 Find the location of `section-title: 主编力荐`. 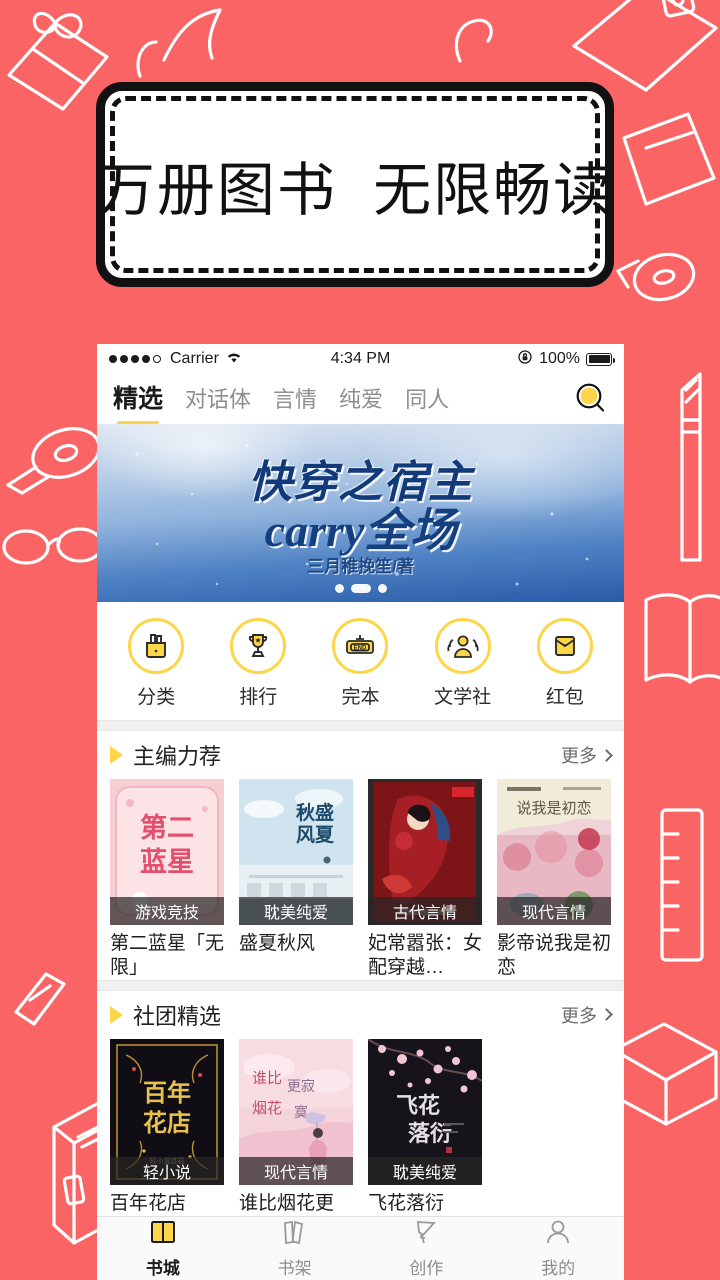

section-title: 主编力荐 is located at coordinates (177, 756).